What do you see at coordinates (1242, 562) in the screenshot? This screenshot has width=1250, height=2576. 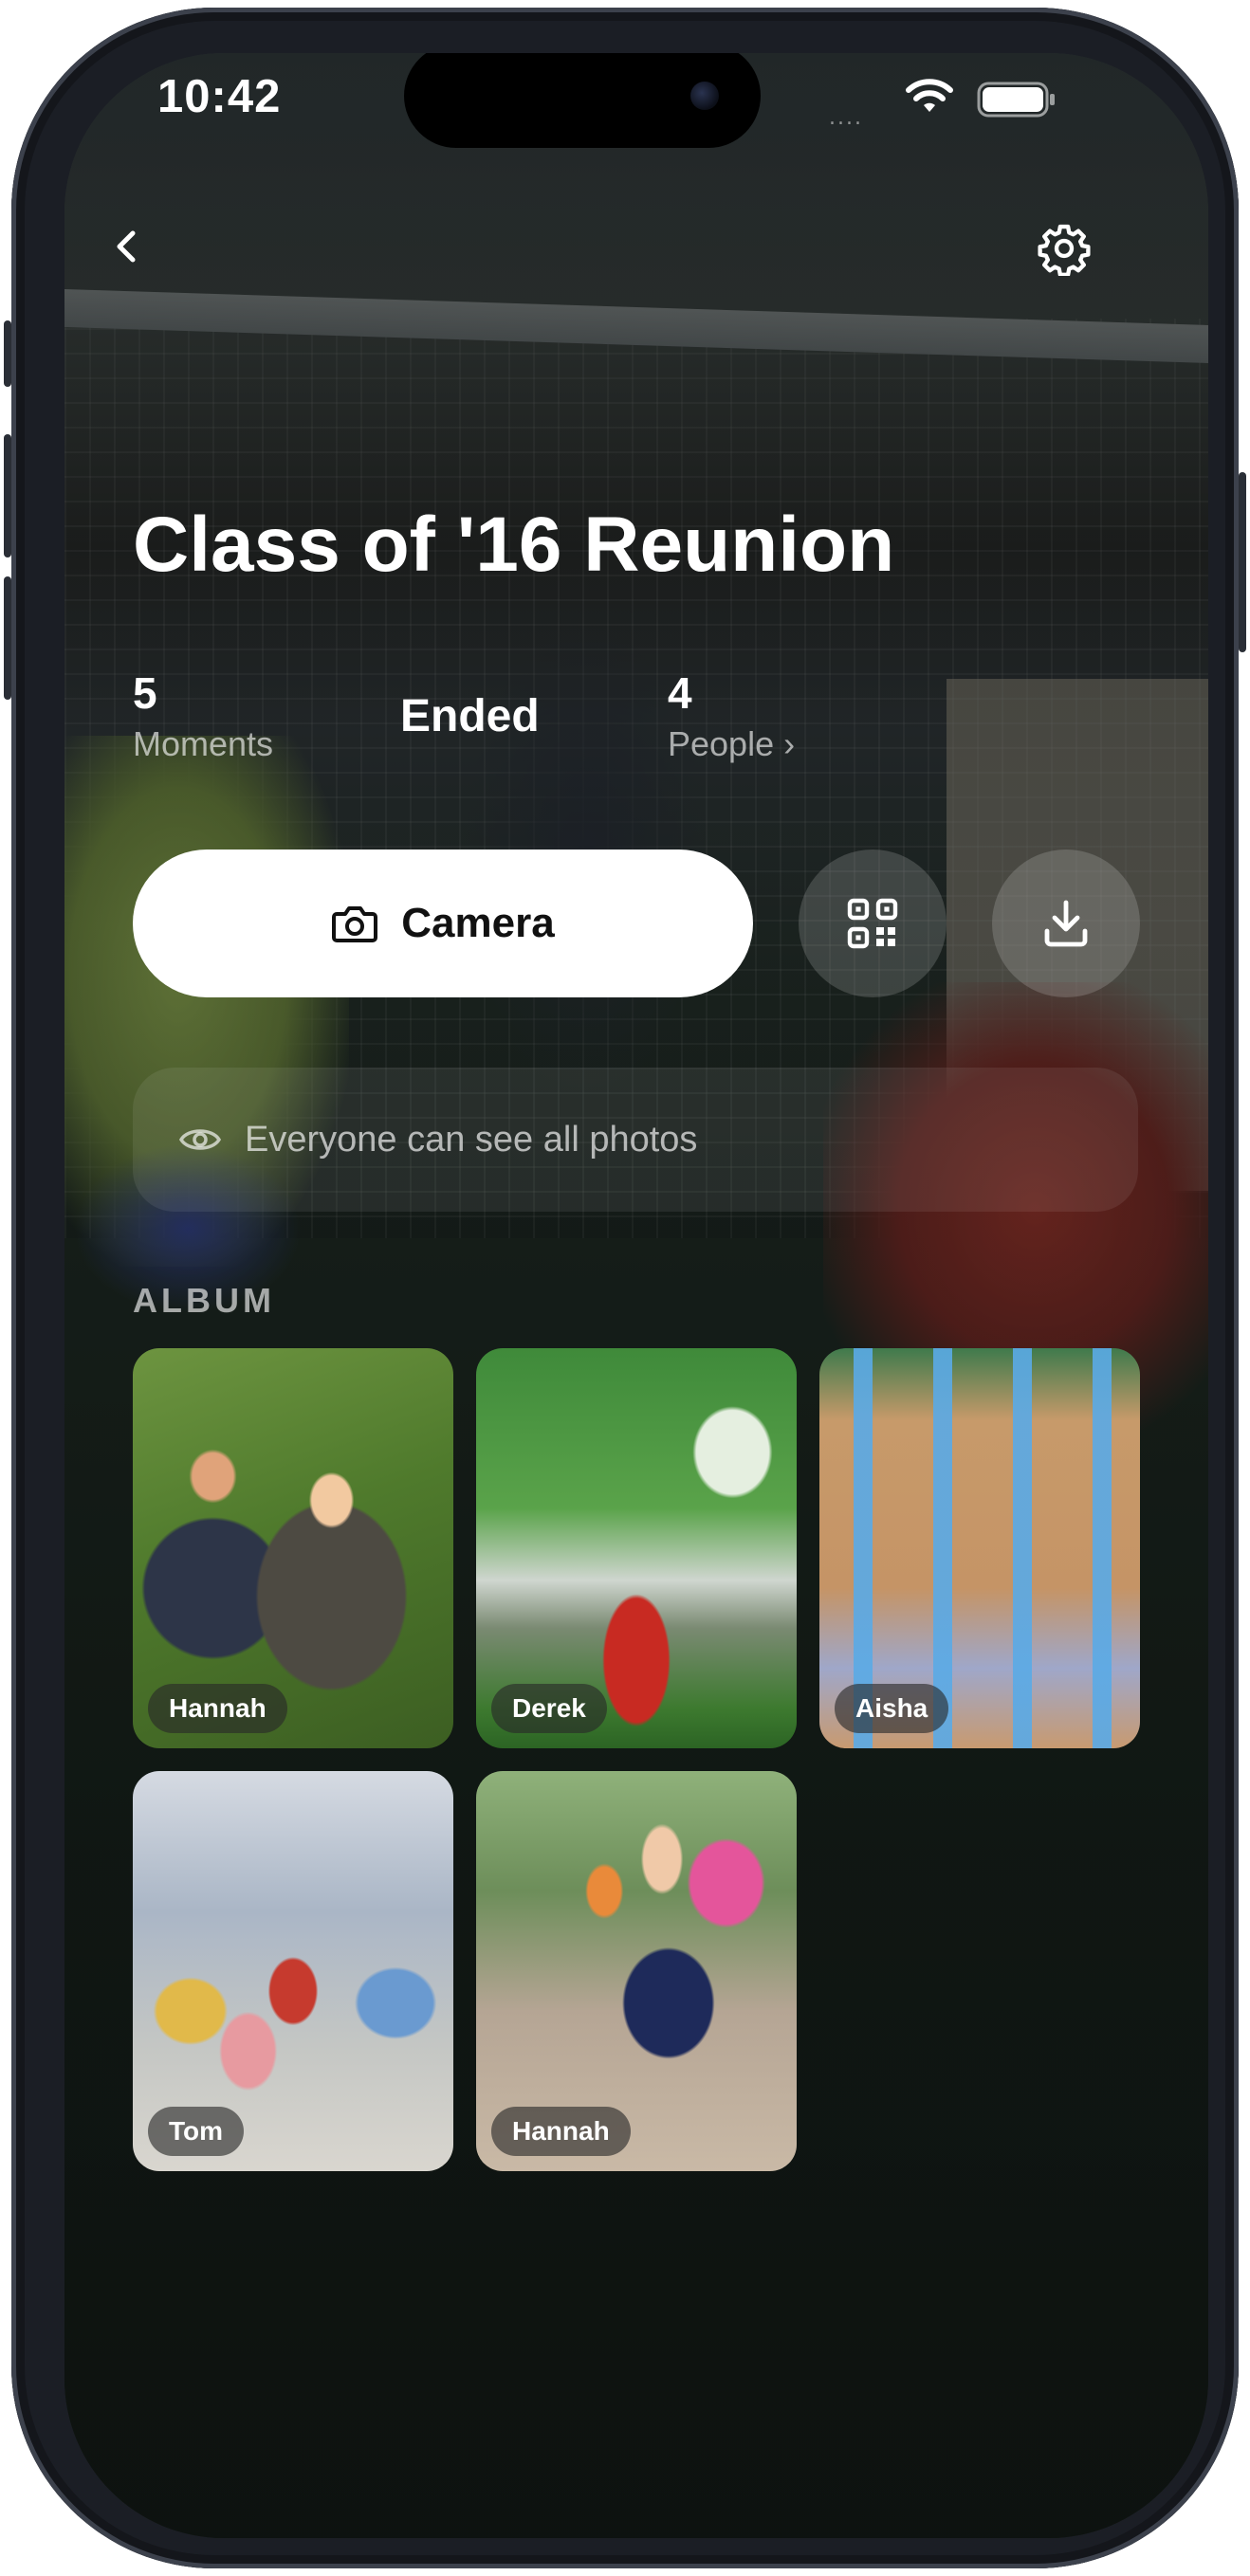 I see `power-button` at bounding box center [1242, 562].